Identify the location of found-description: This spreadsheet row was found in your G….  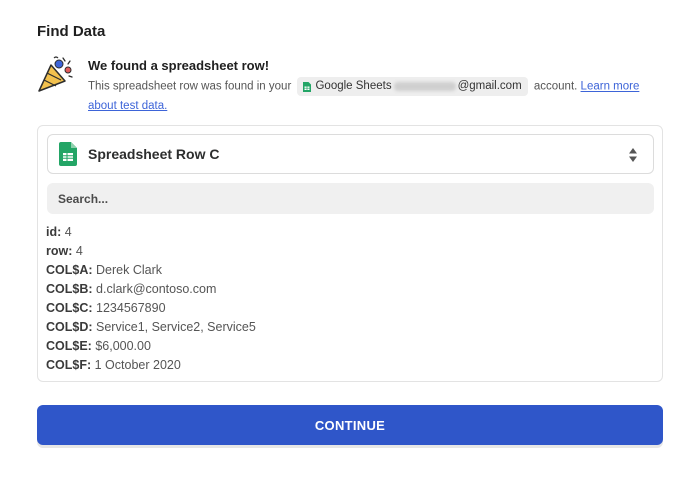
(372, 96).